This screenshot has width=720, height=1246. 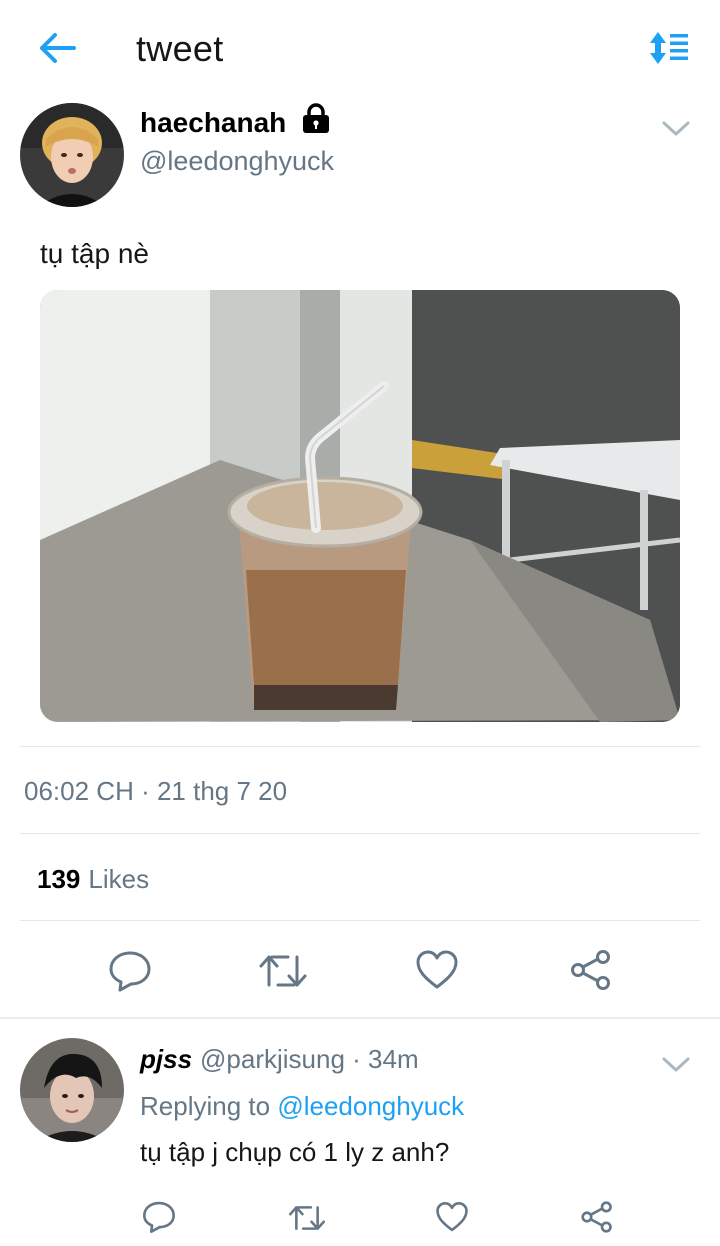 I want to click on likes-count-link: 139 Likes, so click(x=93, y=879).